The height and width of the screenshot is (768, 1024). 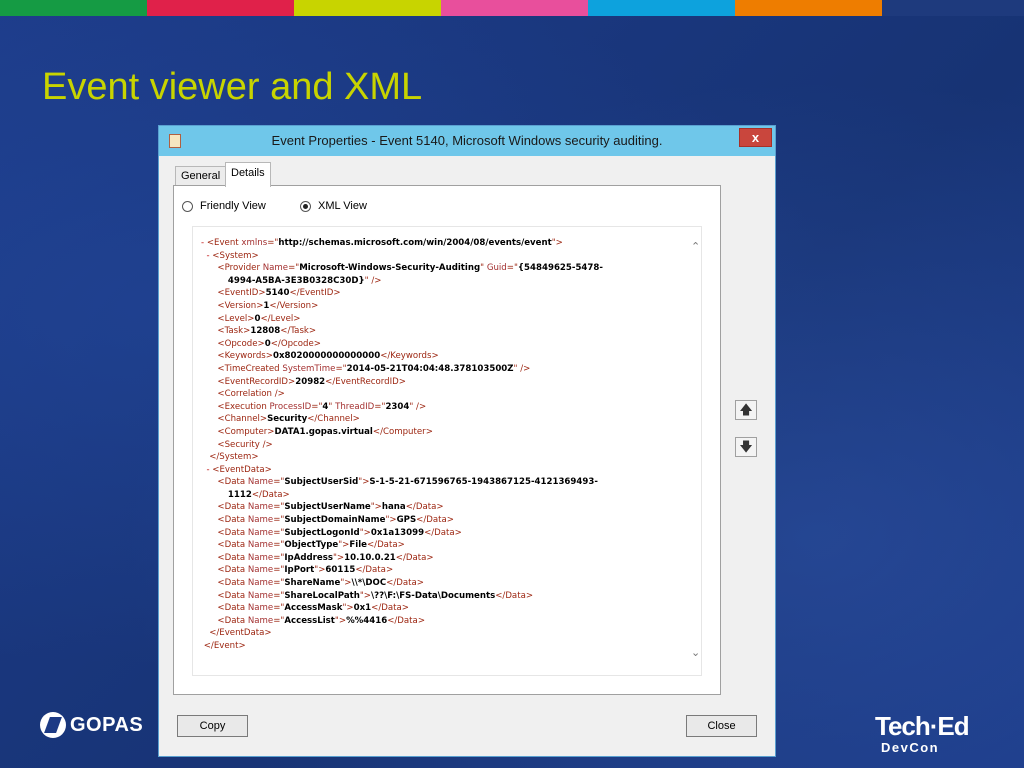 I want to click on close-icon: x, so click(x=755, y=137).